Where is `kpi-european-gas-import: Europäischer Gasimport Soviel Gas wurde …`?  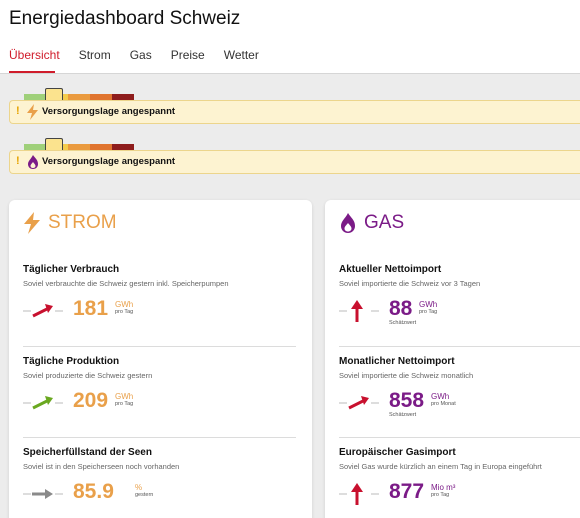 kpi-european-gas-import: Europäischer Gasimport Soviel Gas wurde … is located at coordinates (440, 479).